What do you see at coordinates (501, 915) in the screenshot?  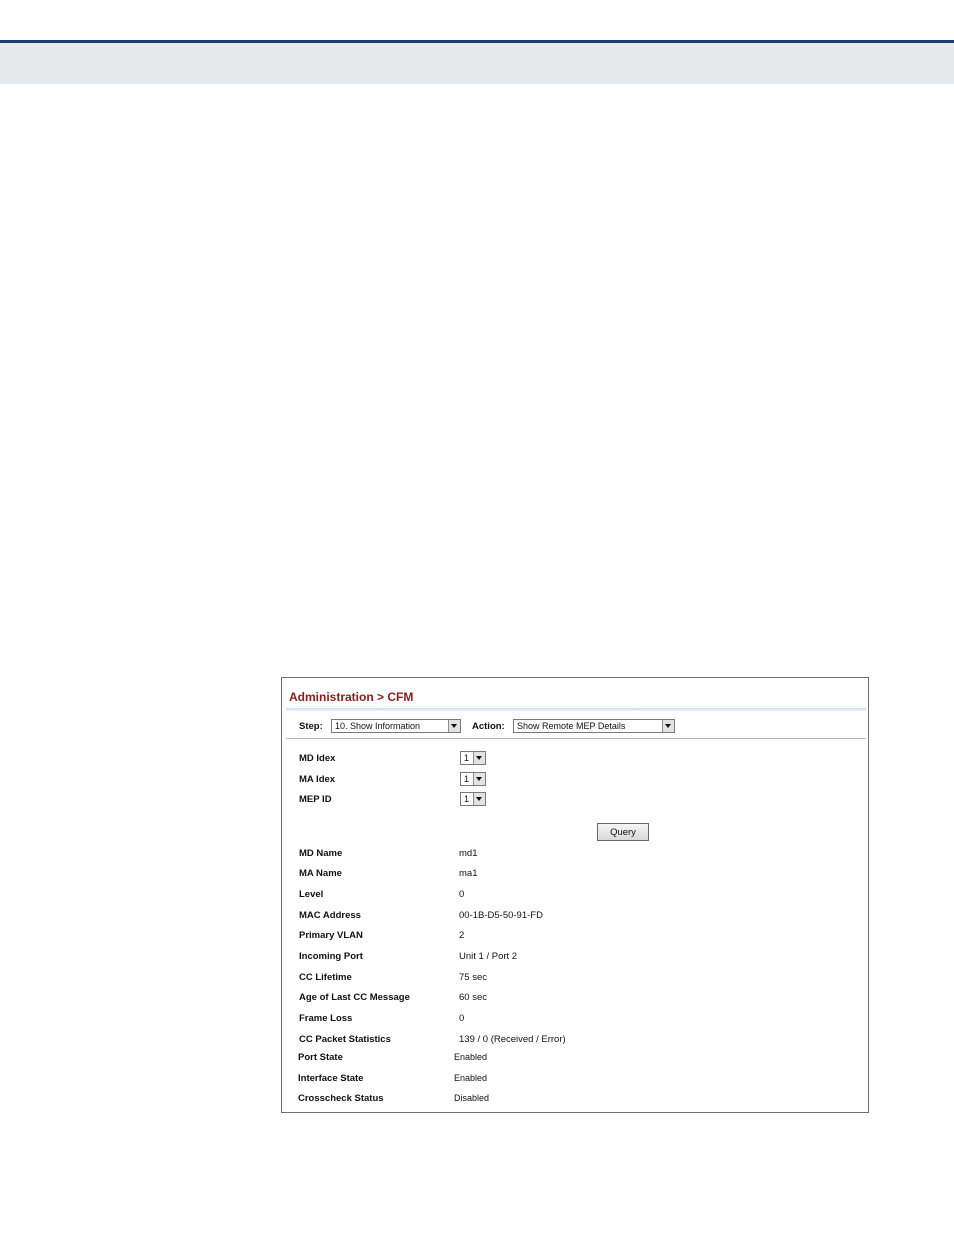 I see `detail-value-mac-address: 00-1B-D5-50-91-FD` at bounding box center [501, 915].